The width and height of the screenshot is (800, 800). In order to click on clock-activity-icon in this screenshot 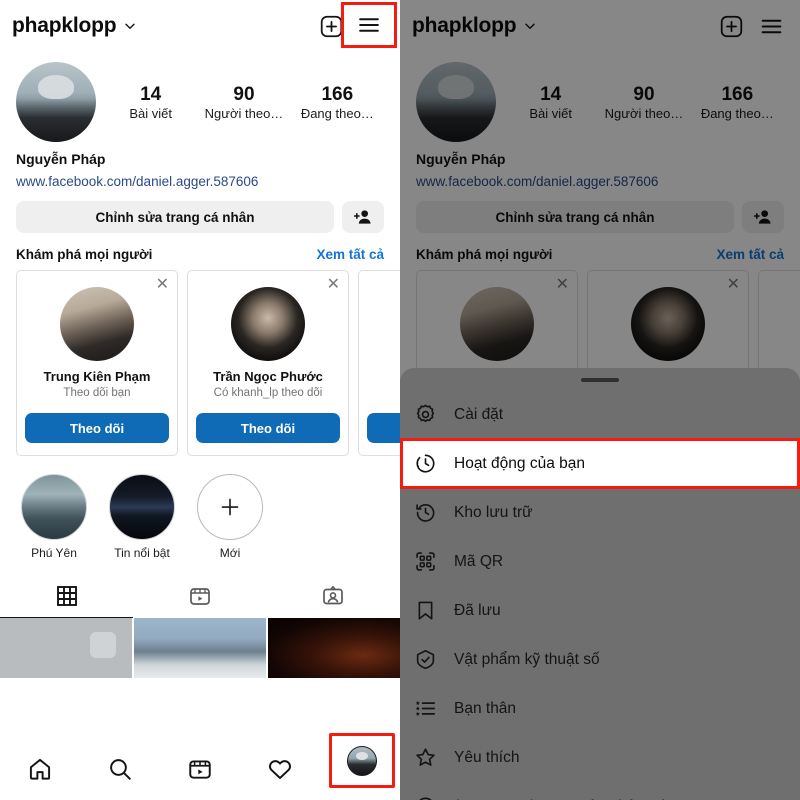, I will do `click(431, 463)`.